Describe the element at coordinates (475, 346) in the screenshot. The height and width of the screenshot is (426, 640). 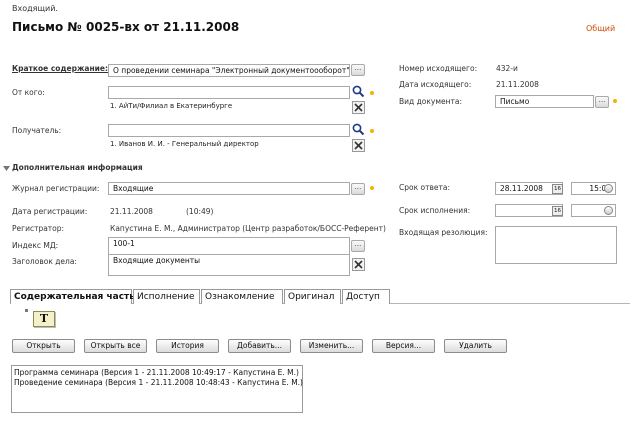
I see `delete-button: Удалить` at that location.